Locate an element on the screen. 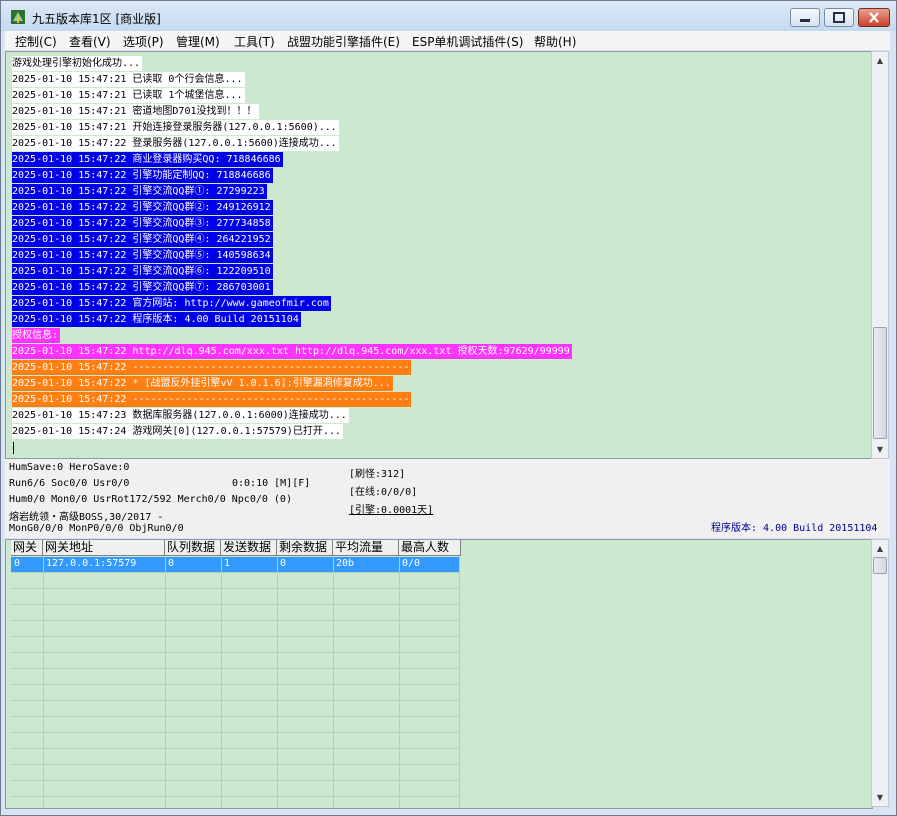 The image size is (897, 816). close-icon is located at coordinates (874, 17).